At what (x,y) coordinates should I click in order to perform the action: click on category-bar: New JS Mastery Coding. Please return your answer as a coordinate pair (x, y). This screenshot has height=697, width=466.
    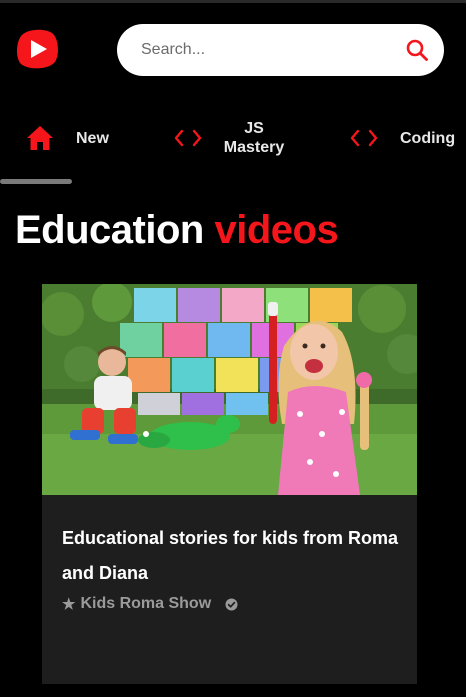
    Looking at the image, I should click on (233, 138).